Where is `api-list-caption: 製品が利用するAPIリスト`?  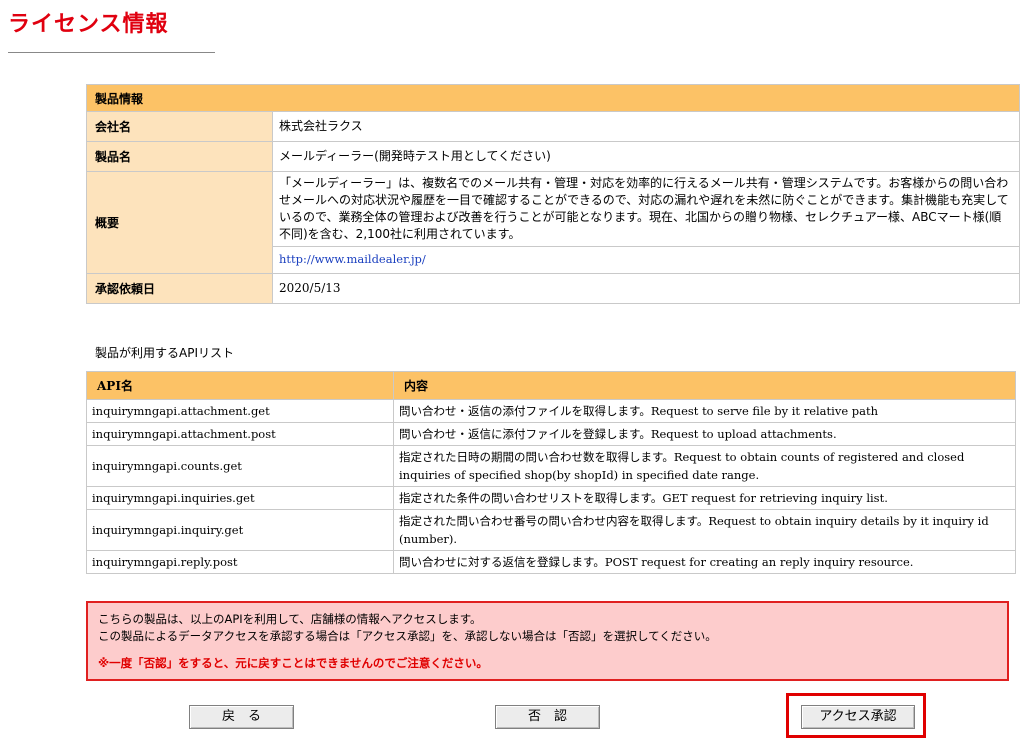
api-list-caption: 製品が利用するAPIリスト is located at coordinates (164, 353).